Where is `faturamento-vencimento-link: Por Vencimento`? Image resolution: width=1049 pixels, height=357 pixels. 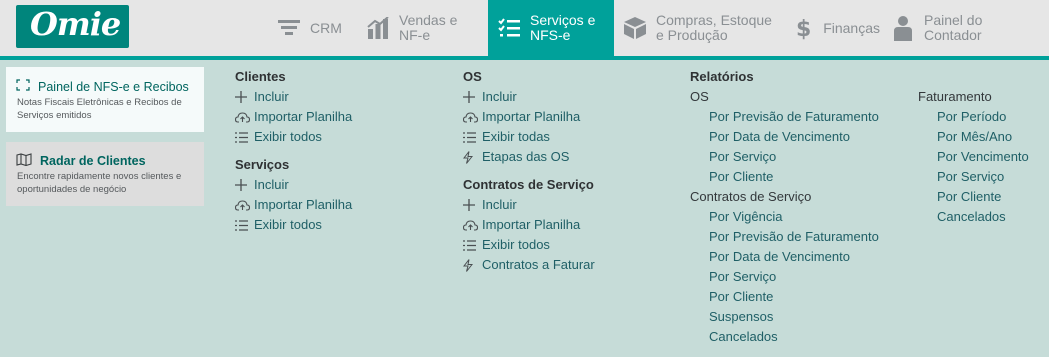
faturamento-vencimento-link: Por Vencimento is located at coordinates (973, 157).